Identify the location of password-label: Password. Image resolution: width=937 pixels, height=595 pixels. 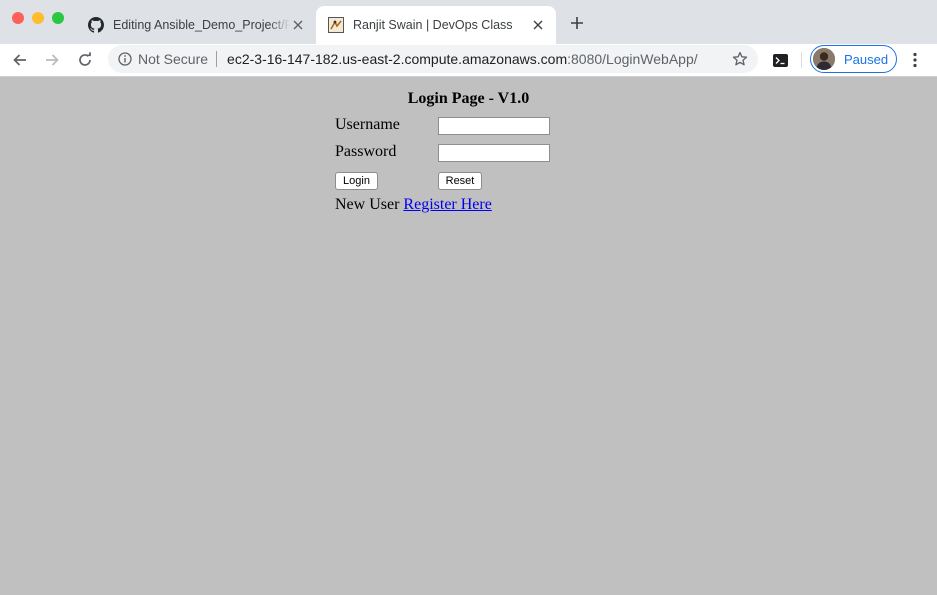
(366, 151).